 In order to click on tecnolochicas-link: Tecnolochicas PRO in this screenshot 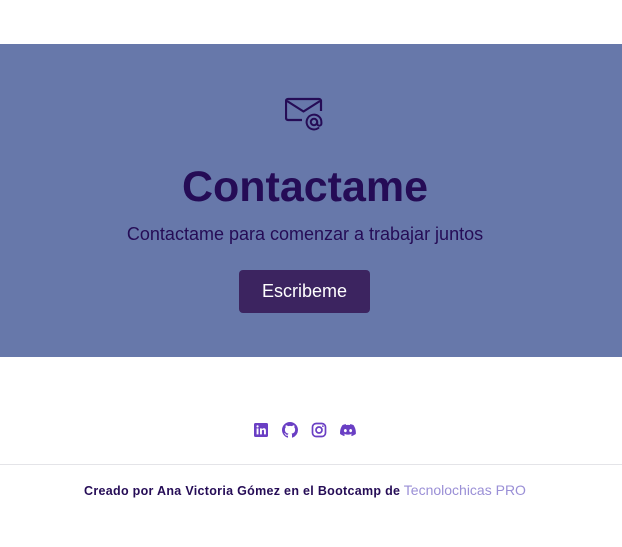, I will do `click(465, 490)`.